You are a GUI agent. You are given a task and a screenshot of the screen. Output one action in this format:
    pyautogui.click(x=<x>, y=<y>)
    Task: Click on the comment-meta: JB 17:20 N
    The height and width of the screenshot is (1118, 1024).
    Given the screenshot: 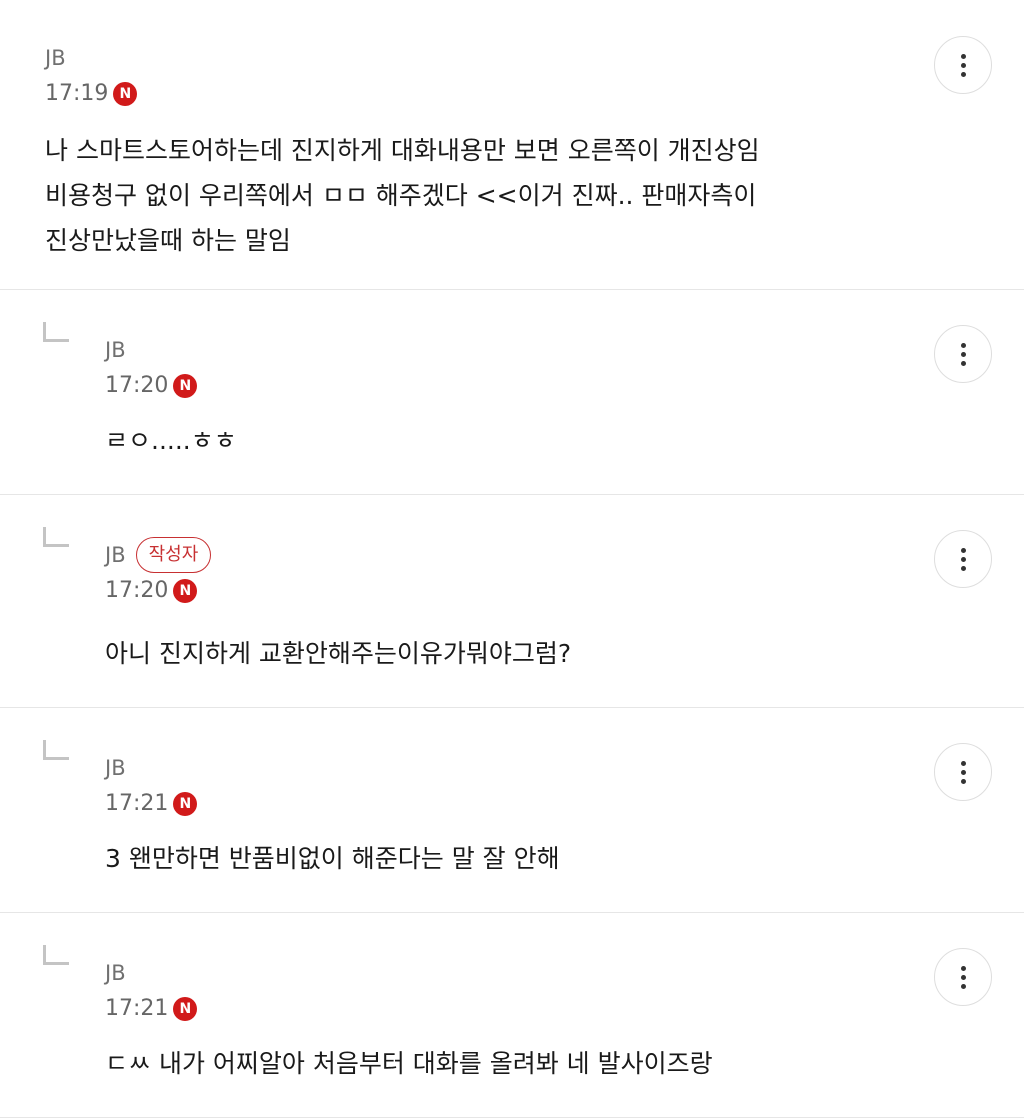 What is the action you would take?
    pyautogui.click(x=151, y=368)
    